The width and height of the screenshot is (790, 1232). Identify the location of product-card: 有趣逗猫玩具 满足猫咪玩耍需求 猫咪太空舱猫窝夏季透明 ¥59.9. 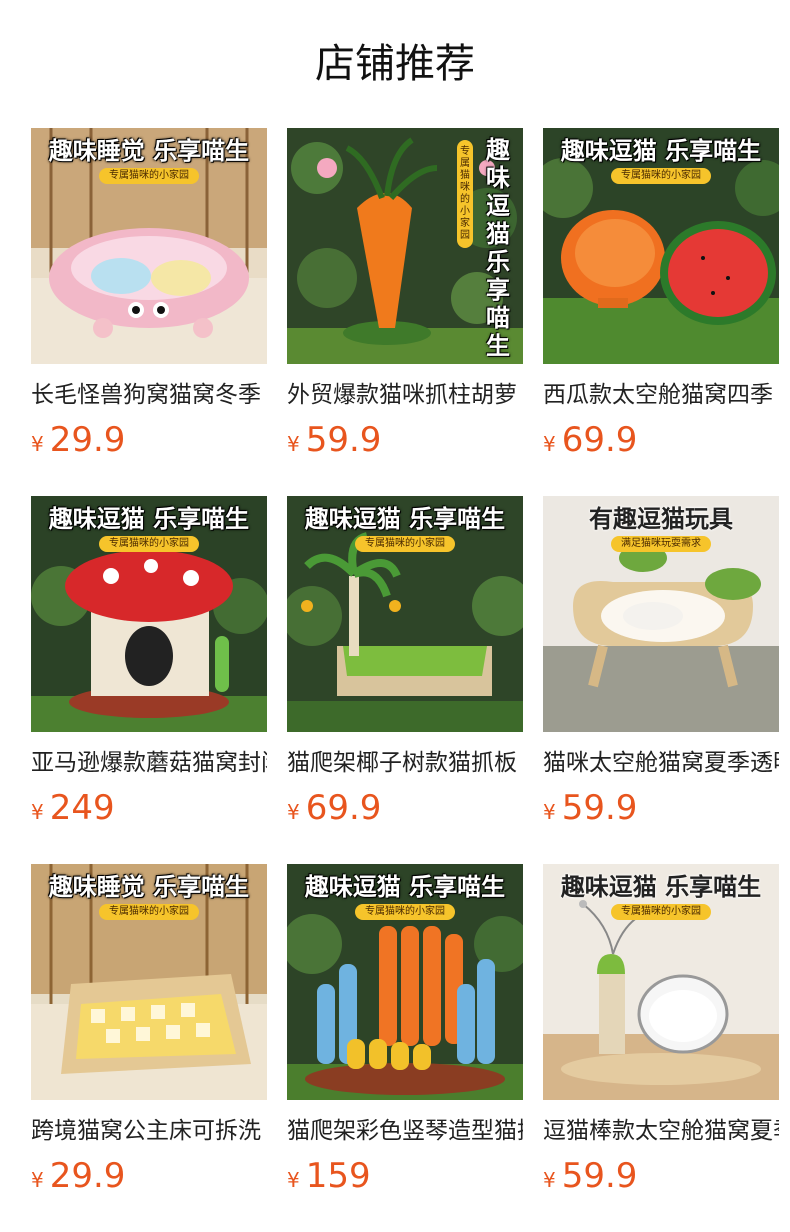
(661, 680).